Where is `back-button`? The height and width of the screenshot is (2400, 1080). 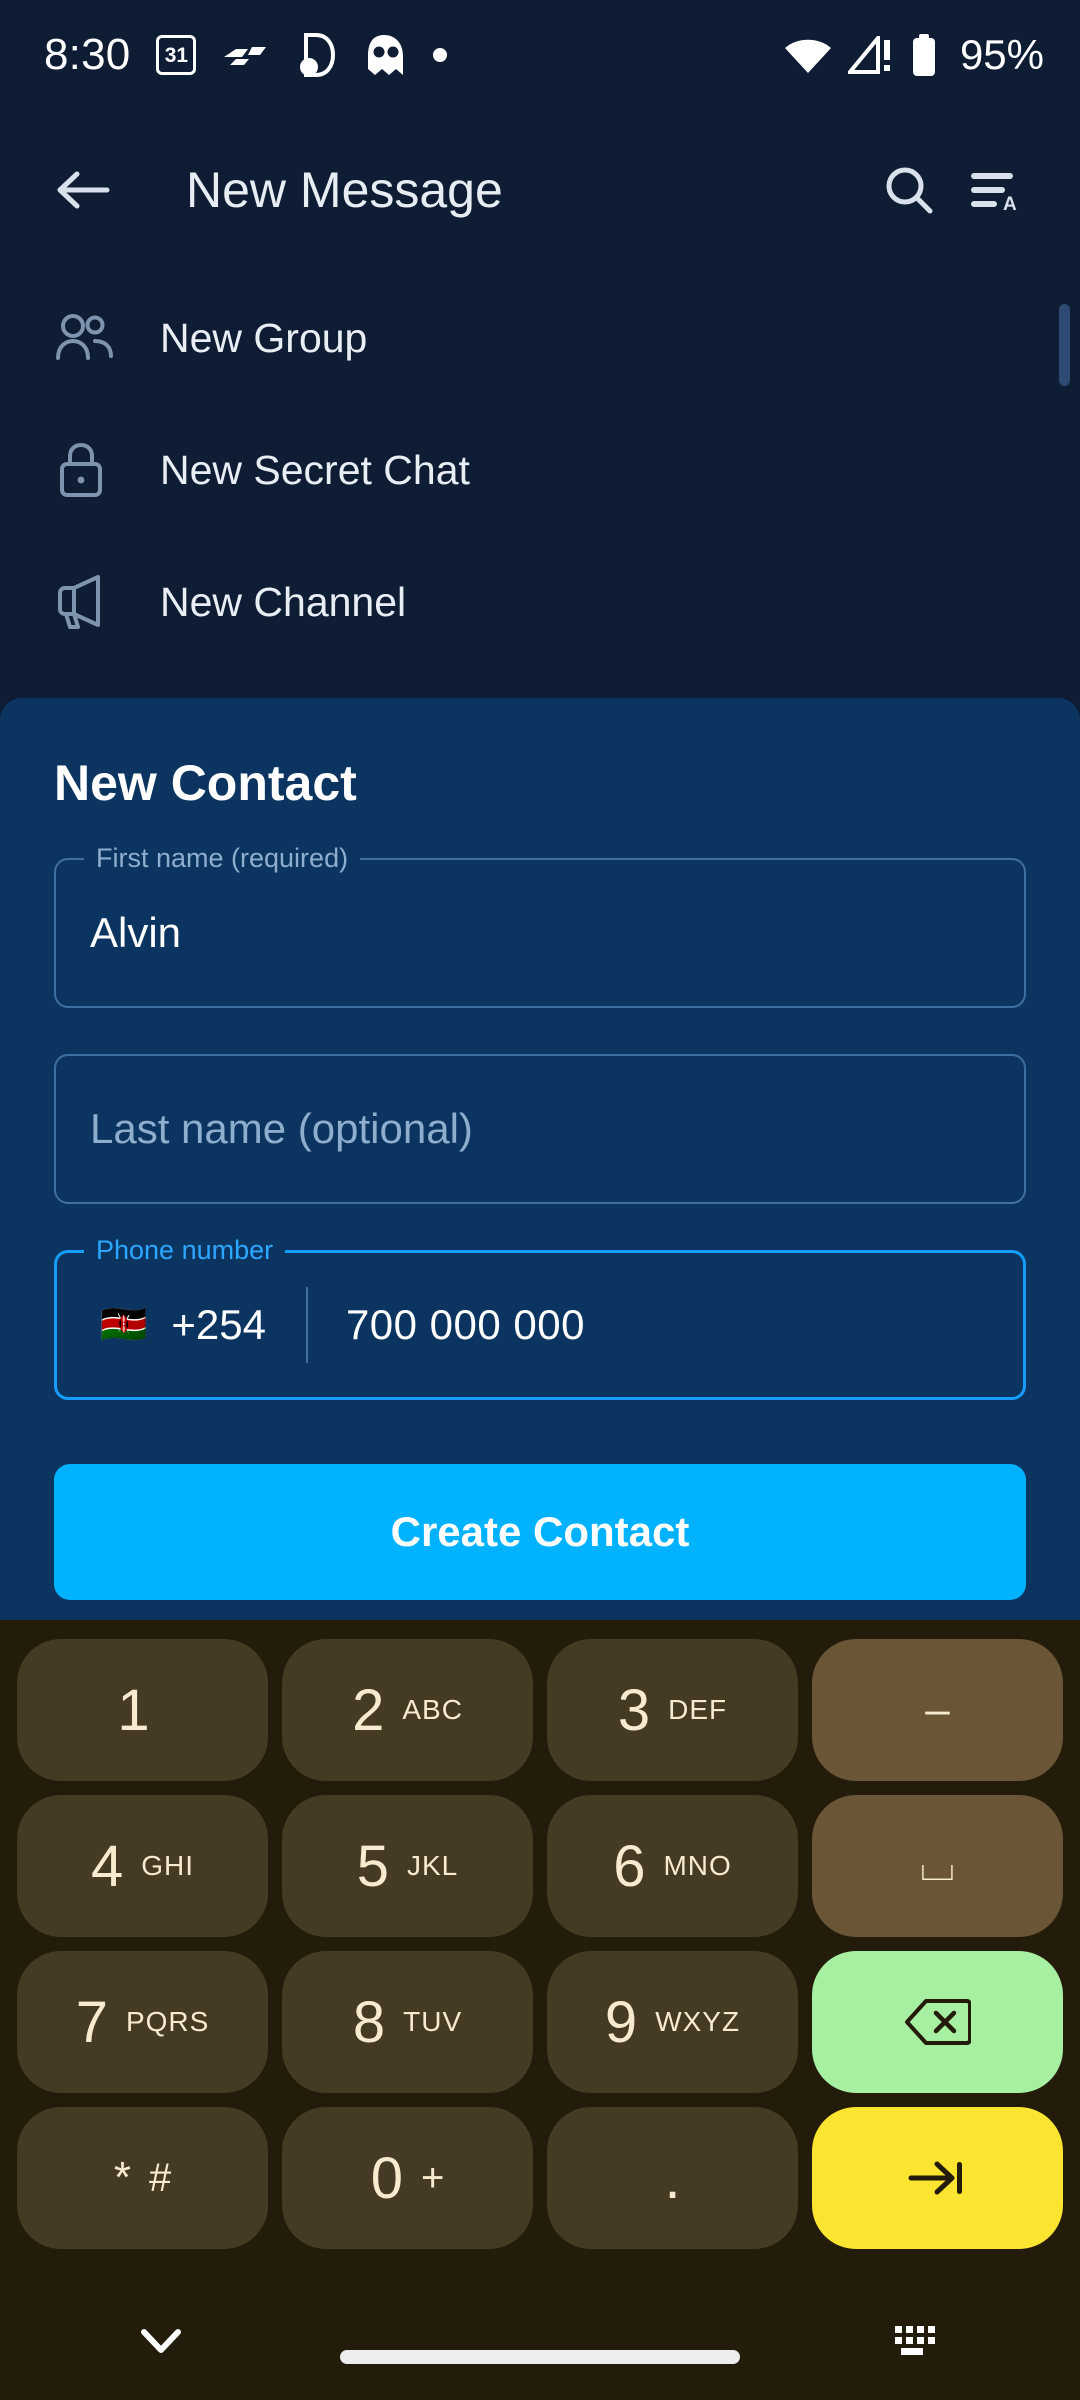
back-button is located at coordinates (83, 190).